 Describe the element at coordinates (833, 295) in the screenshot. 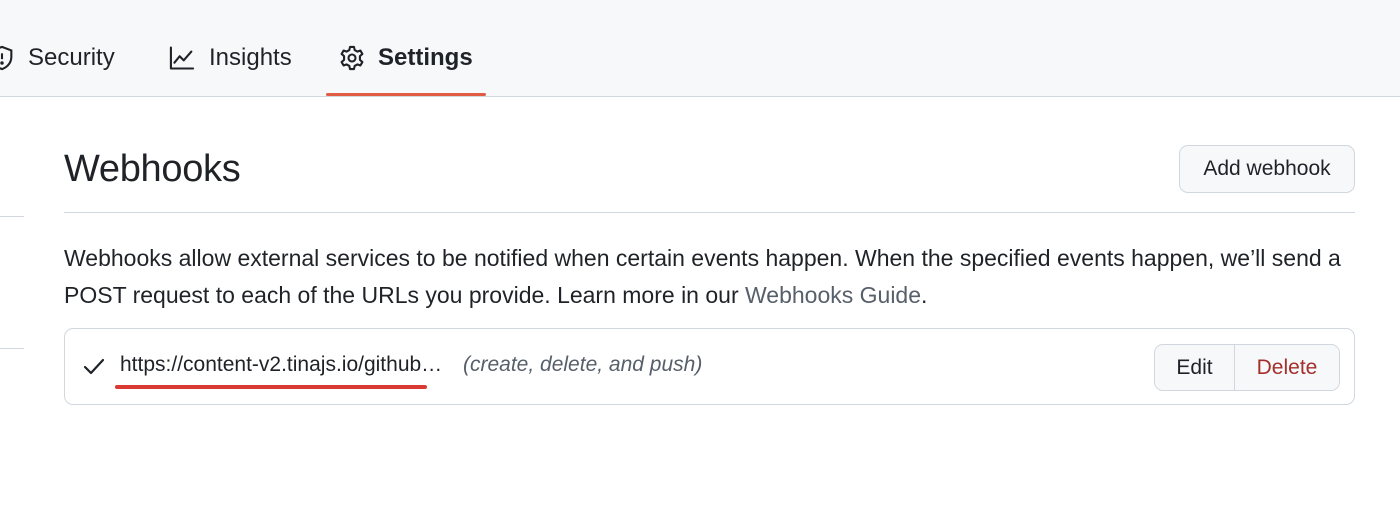

I see `webhooks-guide-link: Webhooks Guide` at that location.